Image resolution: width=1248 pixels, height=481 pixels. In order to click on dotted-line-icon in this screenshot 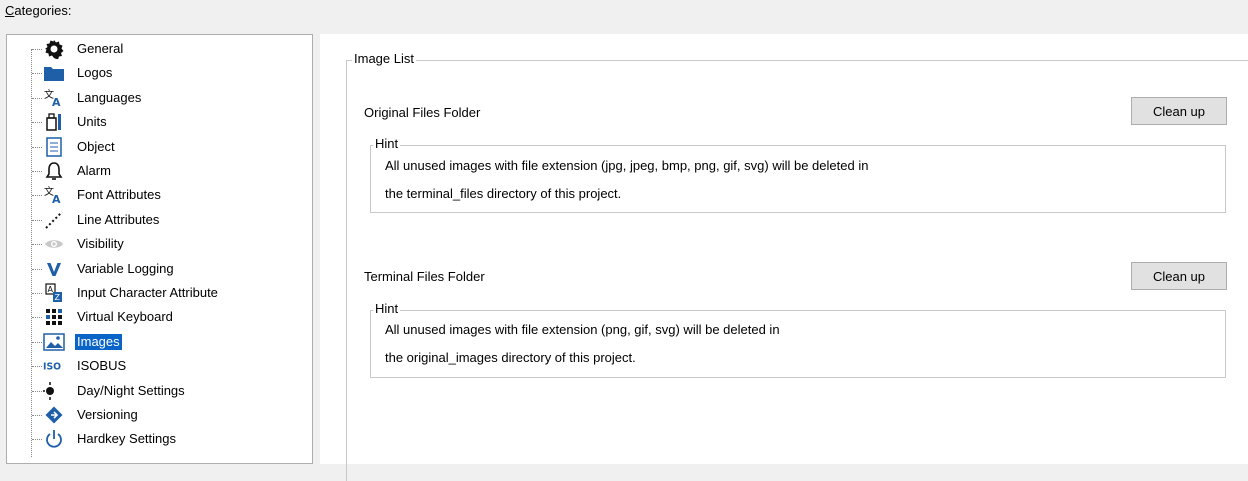, I will do `click(54, 220)`.